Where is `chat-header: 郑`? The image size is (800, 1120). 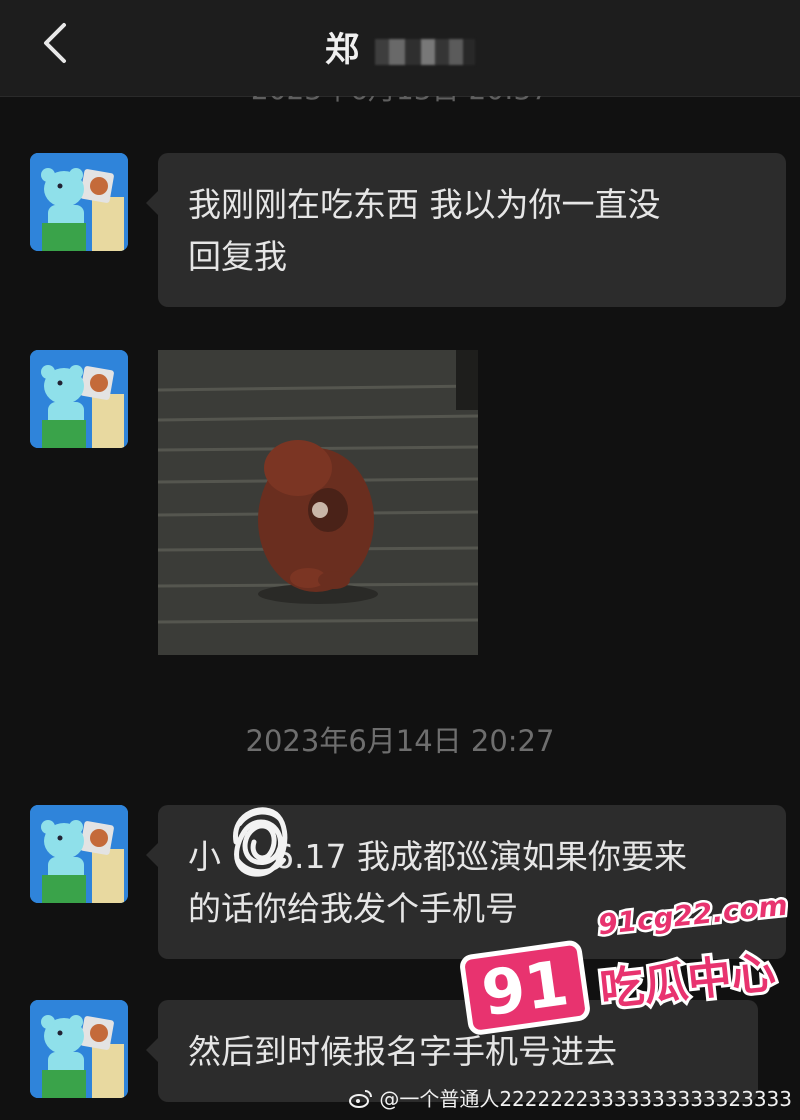
chat-header: 郑 is located at coordinates (400, 48).